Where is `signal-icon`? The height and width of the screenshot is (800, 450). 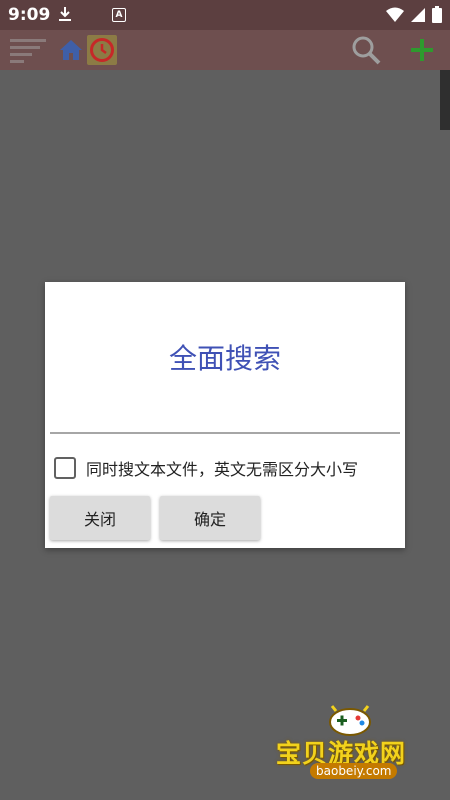 signal-icon is located at coordinates (418, 17).